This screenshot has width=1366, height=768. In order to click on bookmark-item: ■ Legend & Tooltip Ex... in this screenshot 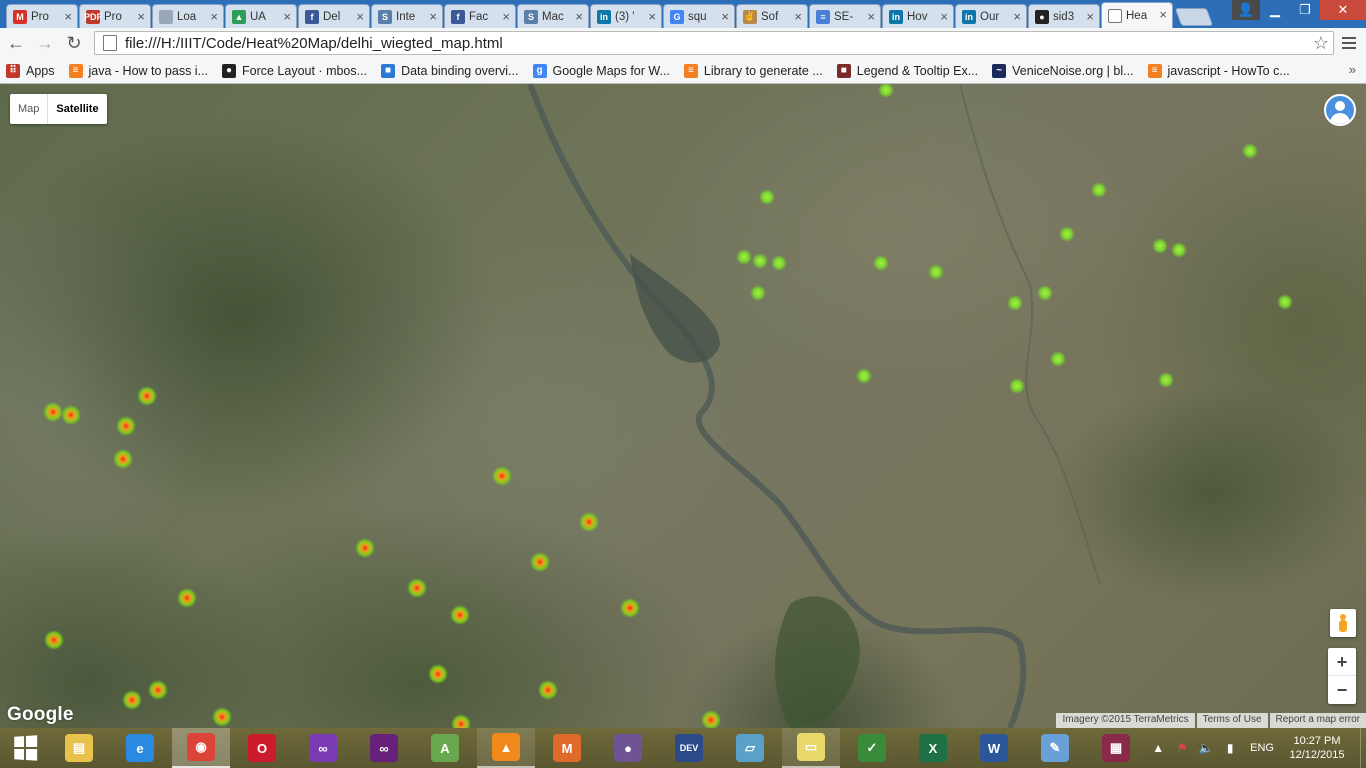, I will do `click(907, 70)`.